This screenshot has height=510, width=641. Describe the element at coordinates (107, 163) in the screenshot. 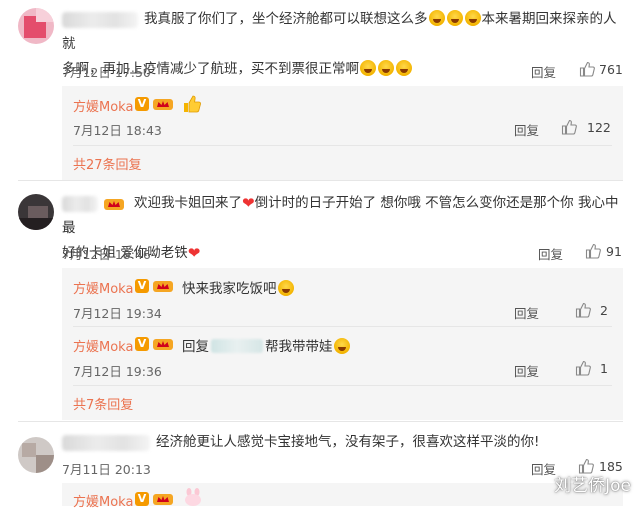

I see `more-replies-link: 共27条回复` at that location.